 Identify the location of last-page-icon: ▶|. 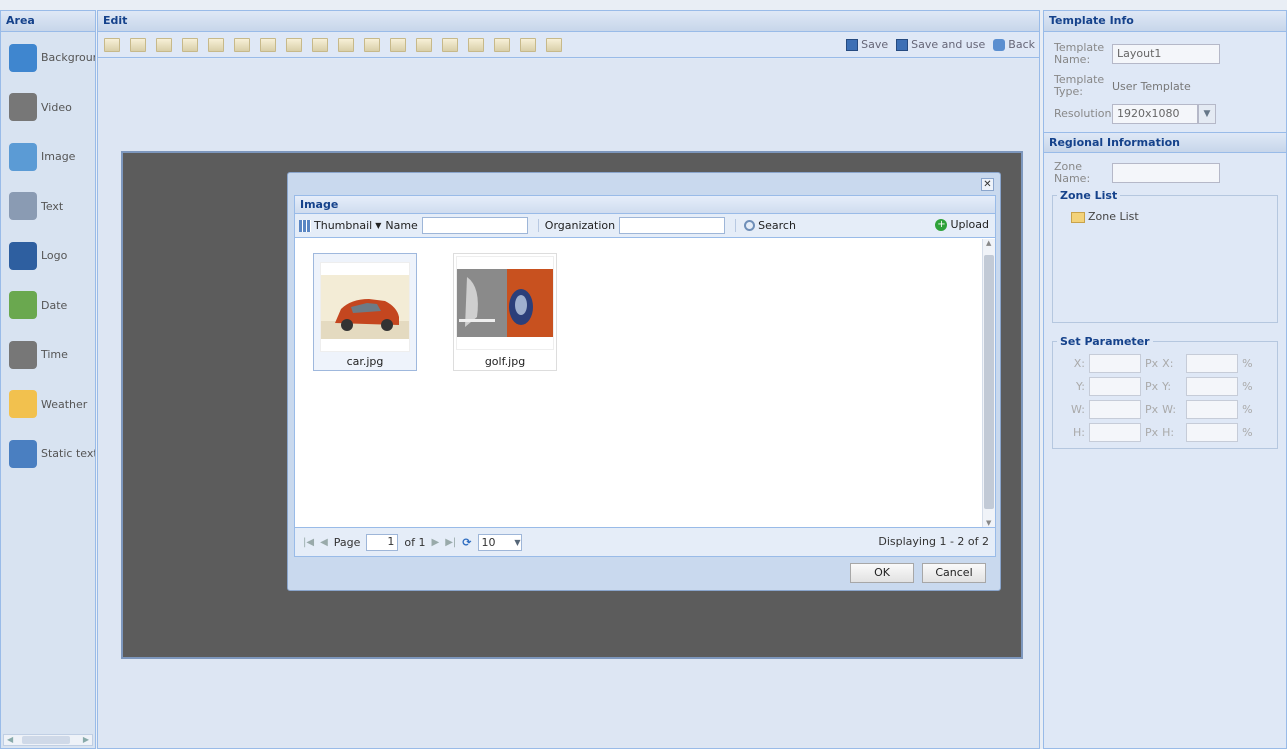
(450, 542).